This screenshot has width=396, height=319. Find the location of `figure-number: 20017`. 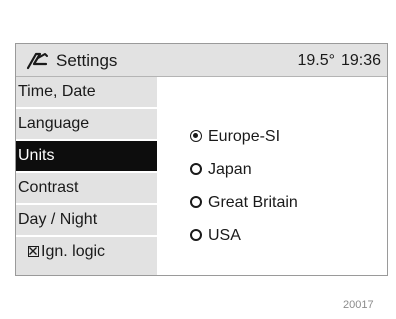

figure-number: 20017 is located at coordinates (358, 305).